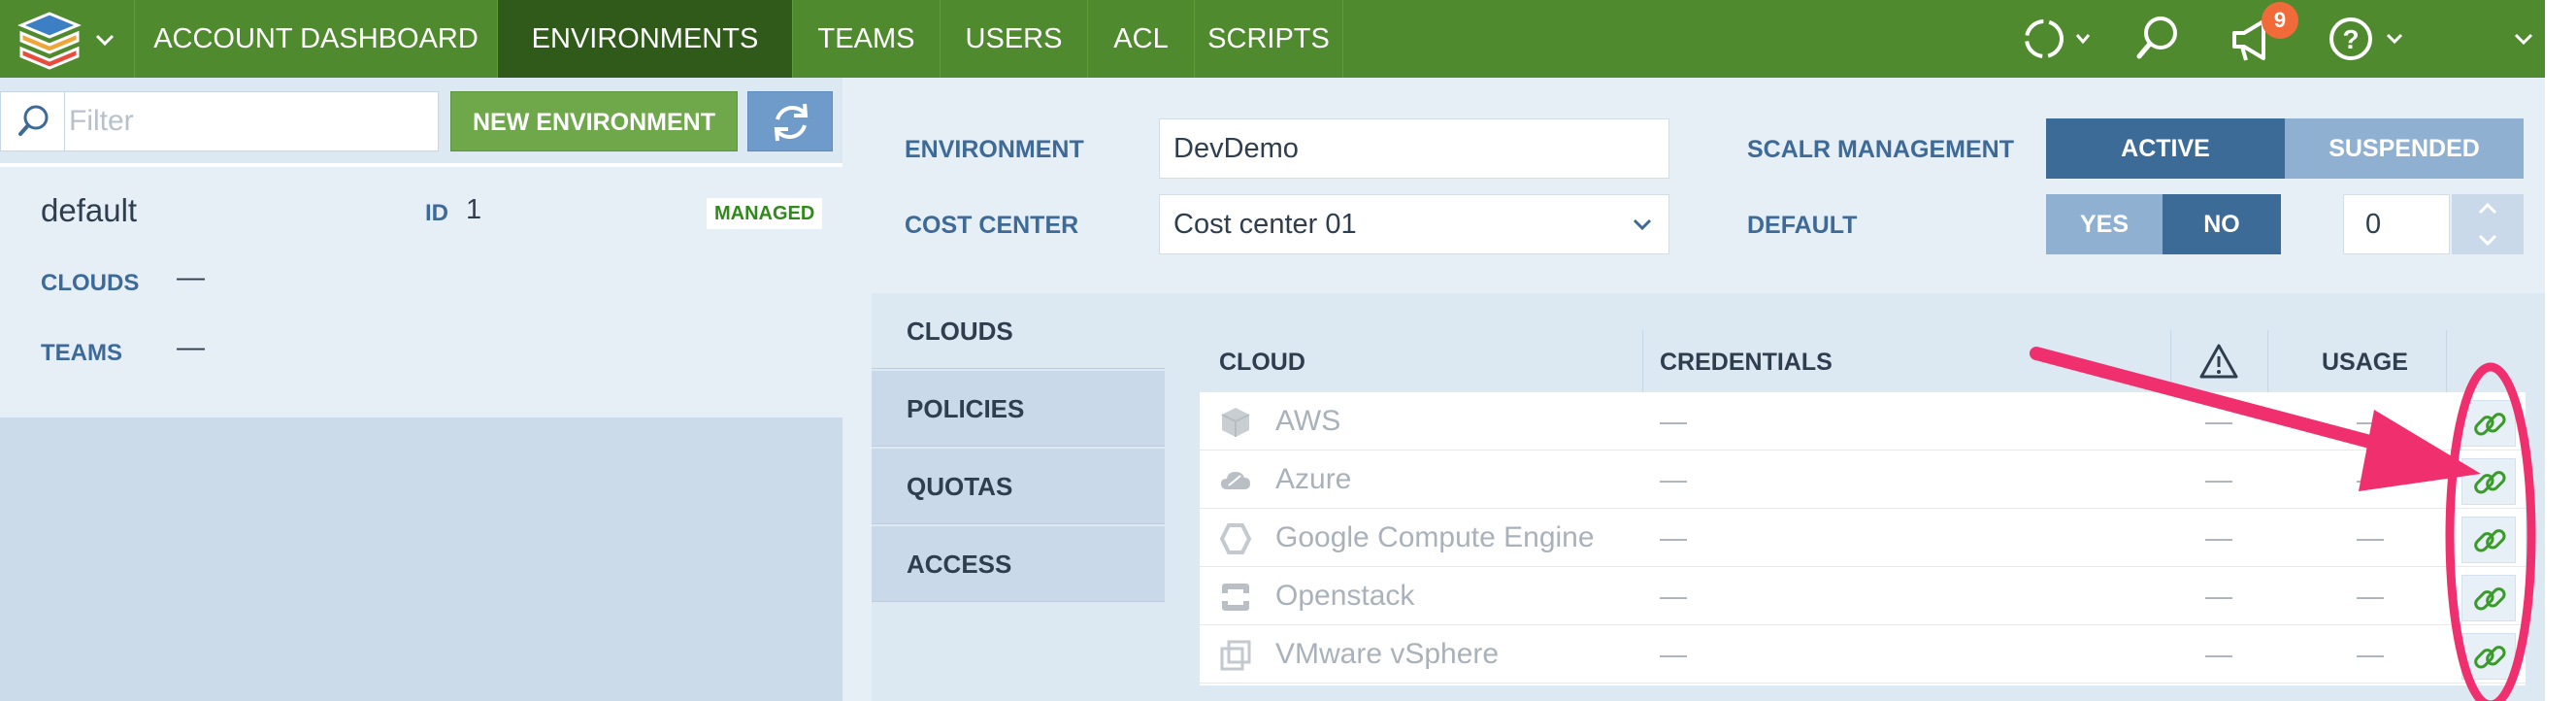 The image size is (2576, 701). I want to click on tab-clouds: CLOUDS, so click(1019, 331).